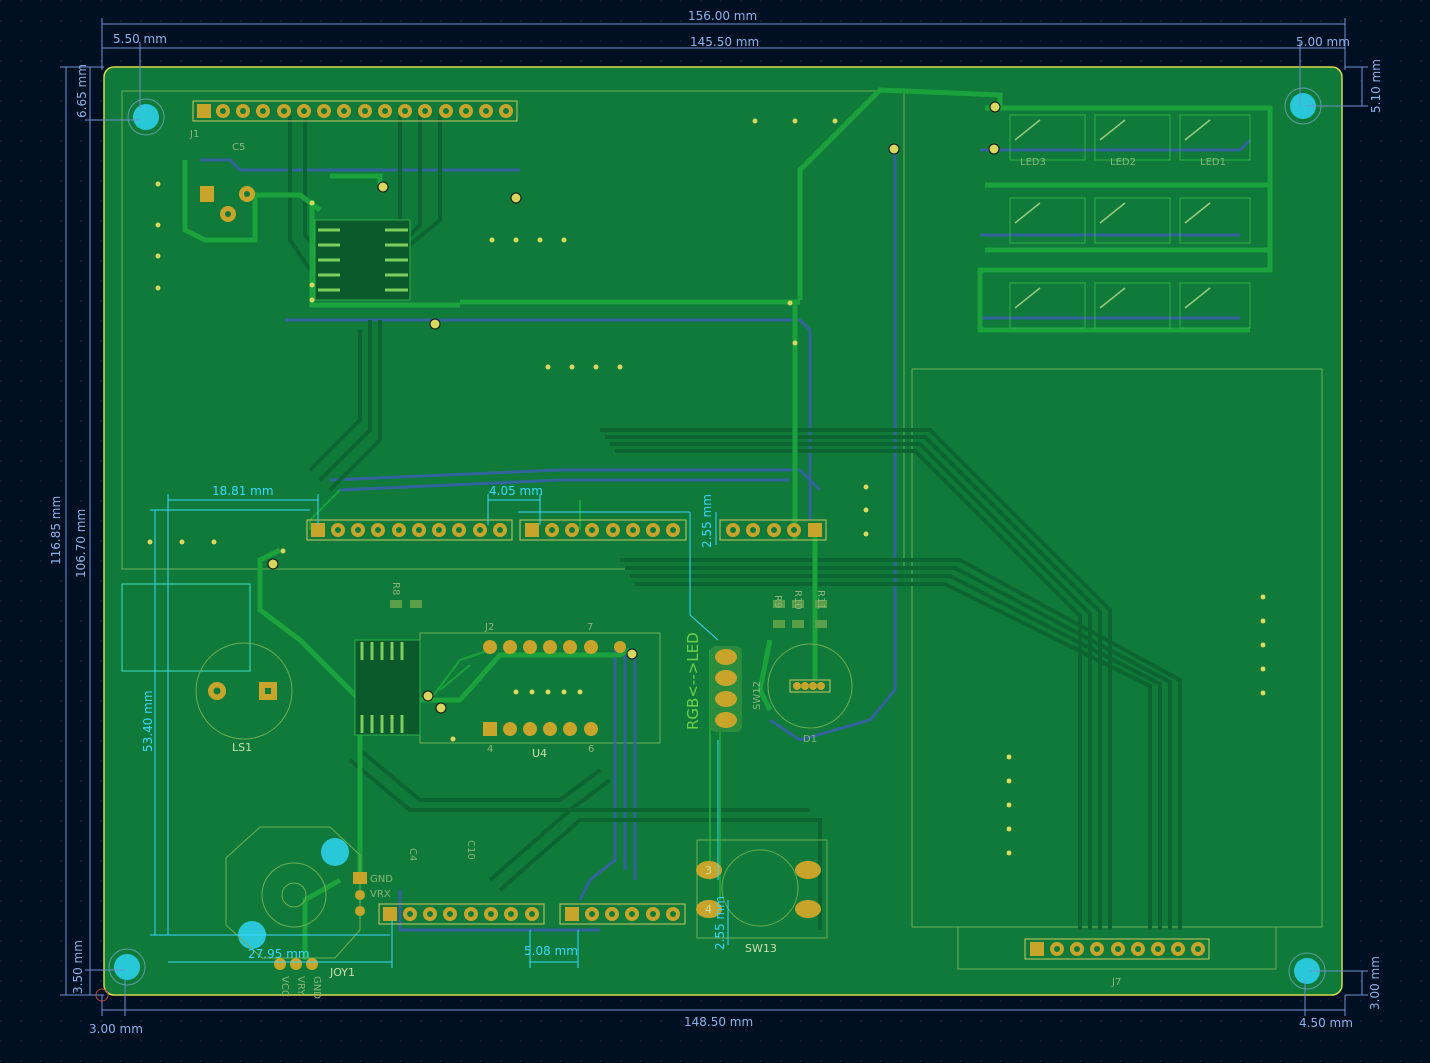  Describe the element at coordinates (718, 1022) in the screenshot. I see `bottom-width-dim: 148.50 mm` at that location.